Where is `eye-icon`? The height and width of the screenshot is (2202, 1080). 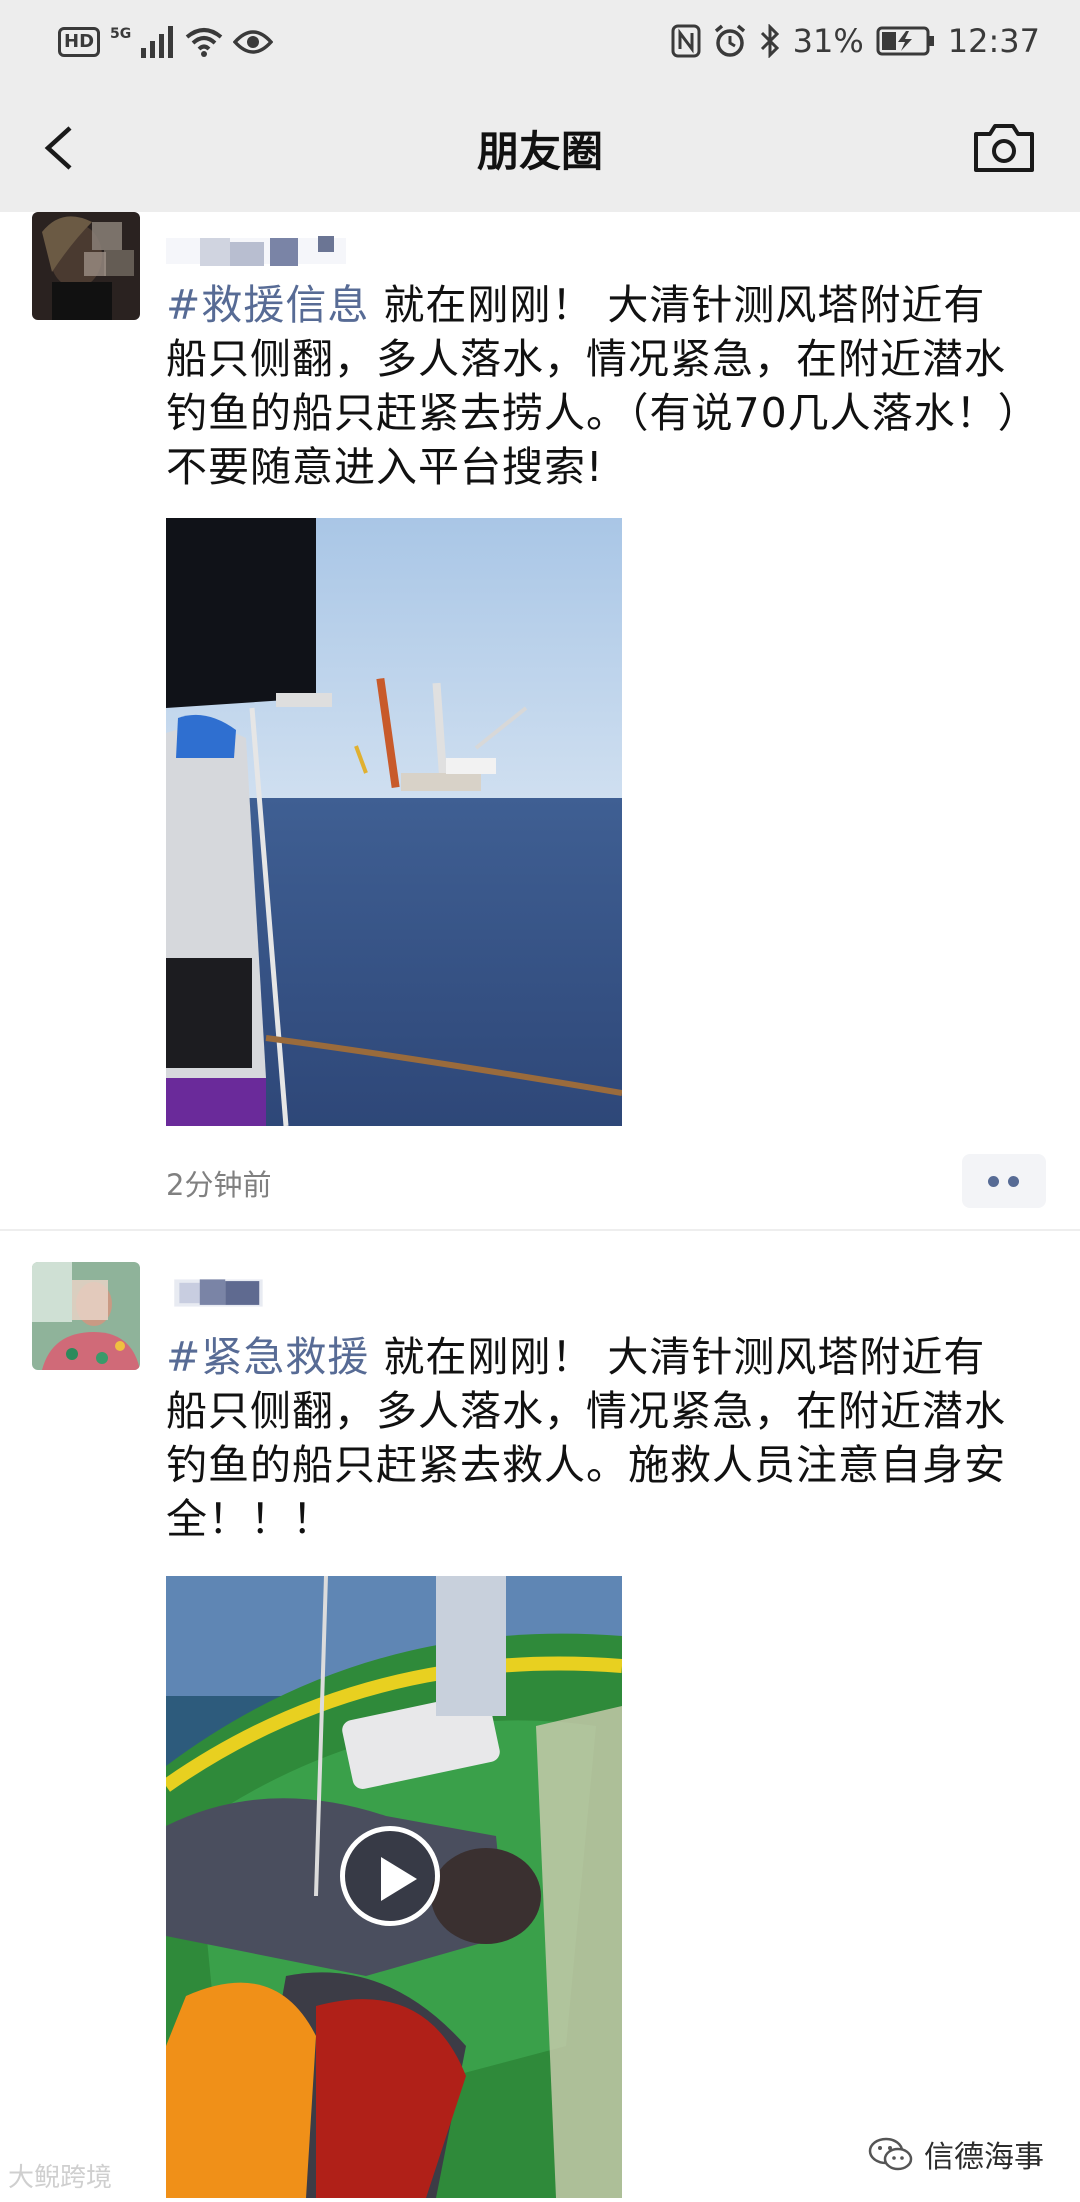 eye-icon is located at coordinates (253, 42).